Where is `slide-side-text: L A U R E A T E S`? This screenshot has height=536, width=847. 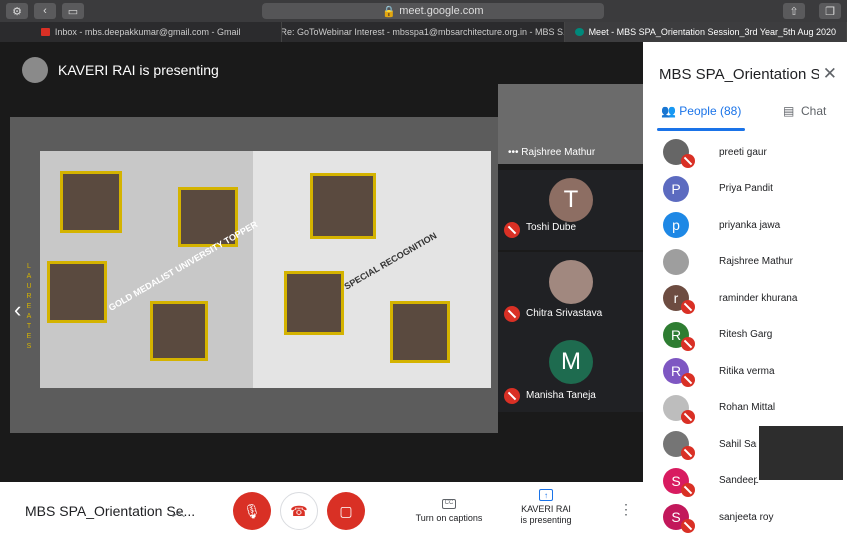
slide-side-text: L A U R E A T E S is located at coordinates (29, 307).